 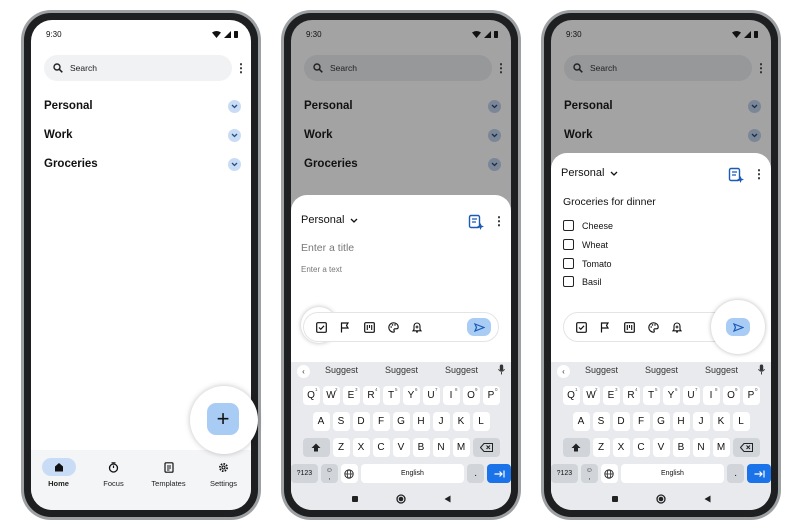 What do you see at coordinates (587, 263) in the screenshot?
I see `checklist-item: Tomato` at bounding box center [587, 263].